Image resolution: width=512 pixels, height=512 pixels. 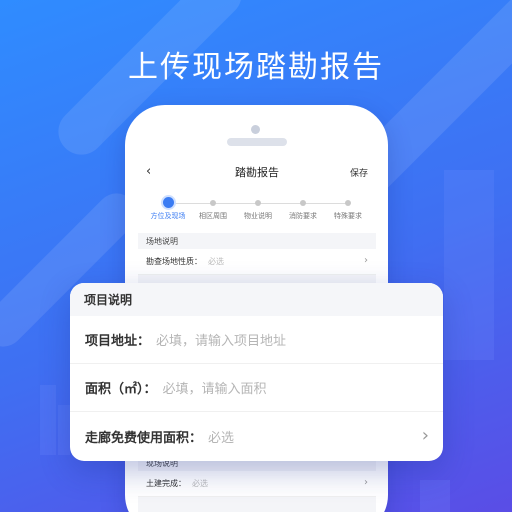 What do you see at coordinates (256, 299) in the screenshot?
I see `card-title: 项目说明` at bounding box center [256, 299].